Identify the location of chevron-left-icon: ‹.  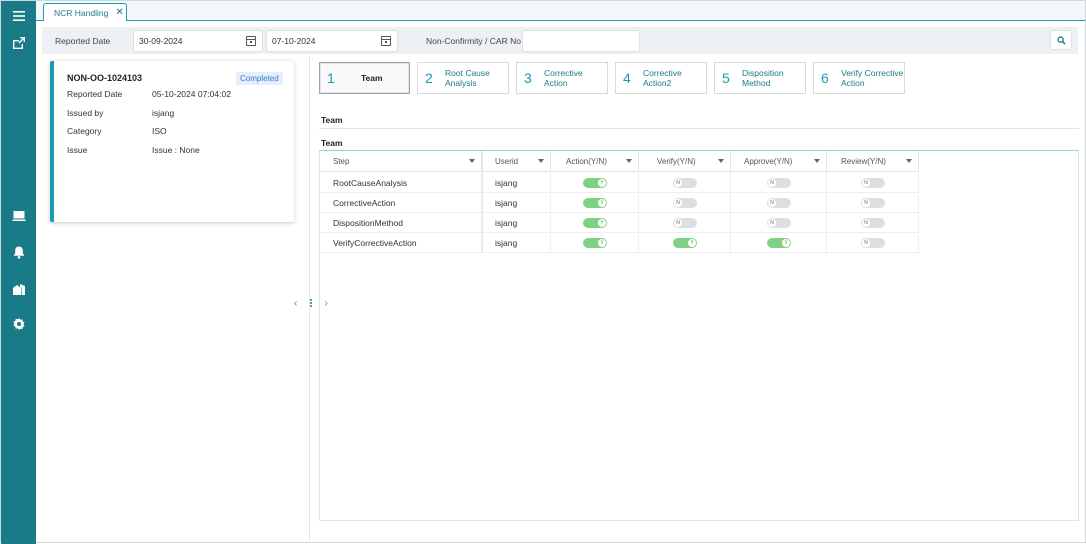
(295, 303).